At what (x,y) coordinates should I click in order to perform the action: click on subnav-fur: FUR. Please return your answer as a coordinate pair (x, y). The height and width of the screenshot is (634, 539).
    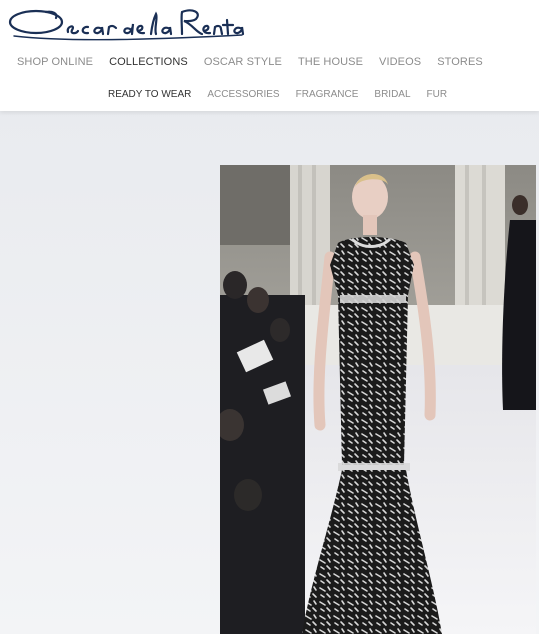
    Looking at the image, I should click on (437, 94).